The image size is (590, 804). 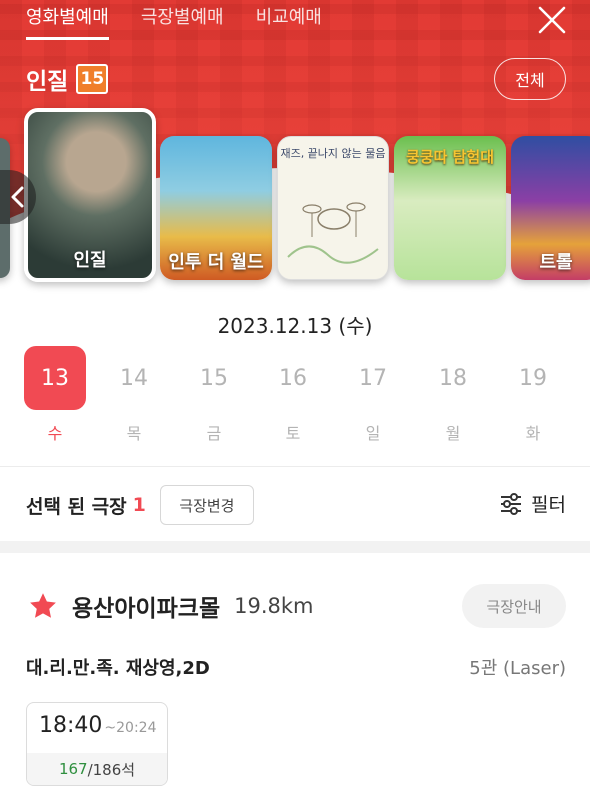 What do you see at coordinates (214, 378) in the screenshot?
I see `date-day: 15` at bounding box center [214, 378].